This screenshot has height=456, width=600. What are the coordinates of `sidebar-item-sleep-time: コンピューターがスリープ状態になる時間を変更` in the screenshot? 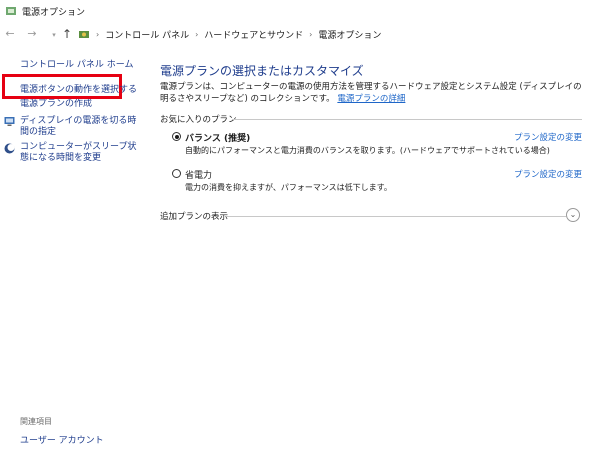 It's located at (82, 153).